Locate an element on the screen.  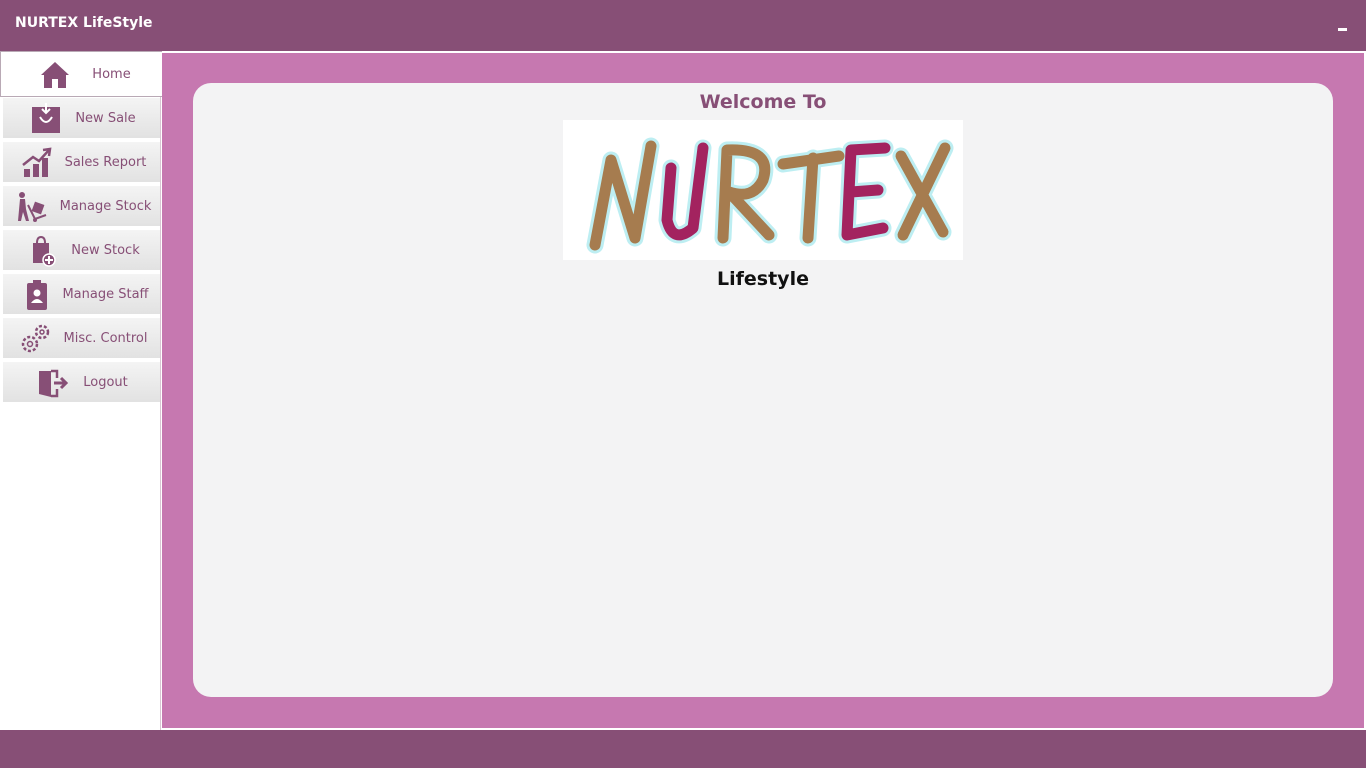
sidebar-item-label: Misc. Control is located at coordinates (105, 338).